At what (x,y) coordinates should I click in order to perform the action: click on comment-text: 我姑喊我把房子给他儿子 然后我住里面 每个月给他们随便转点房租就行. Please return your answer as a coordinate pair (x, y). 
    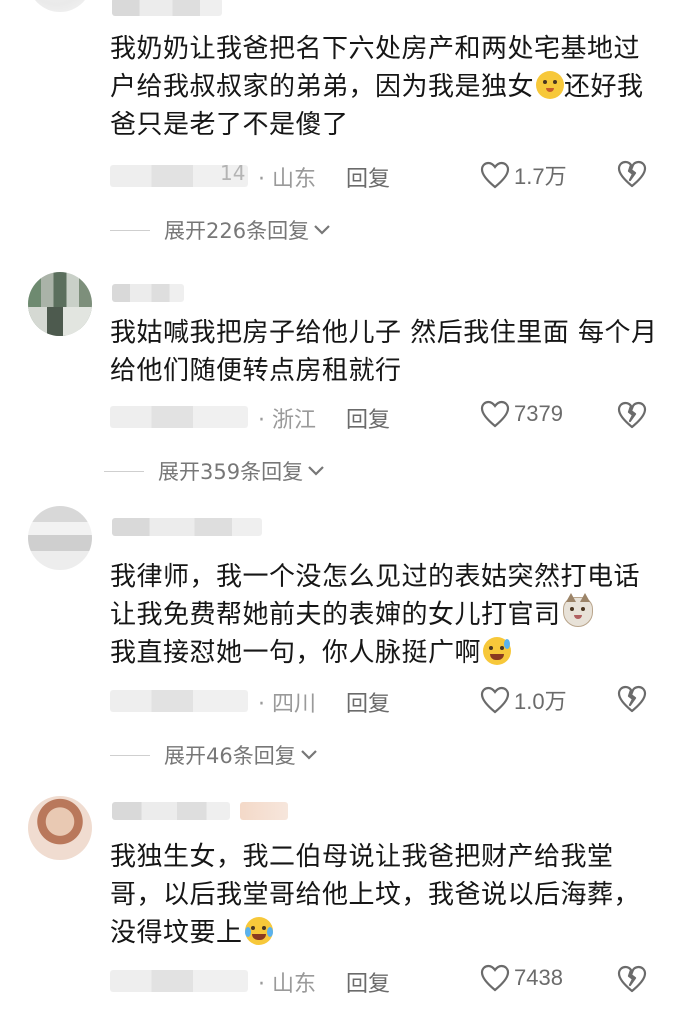
    Looking at the image, I should click on (384, 352).